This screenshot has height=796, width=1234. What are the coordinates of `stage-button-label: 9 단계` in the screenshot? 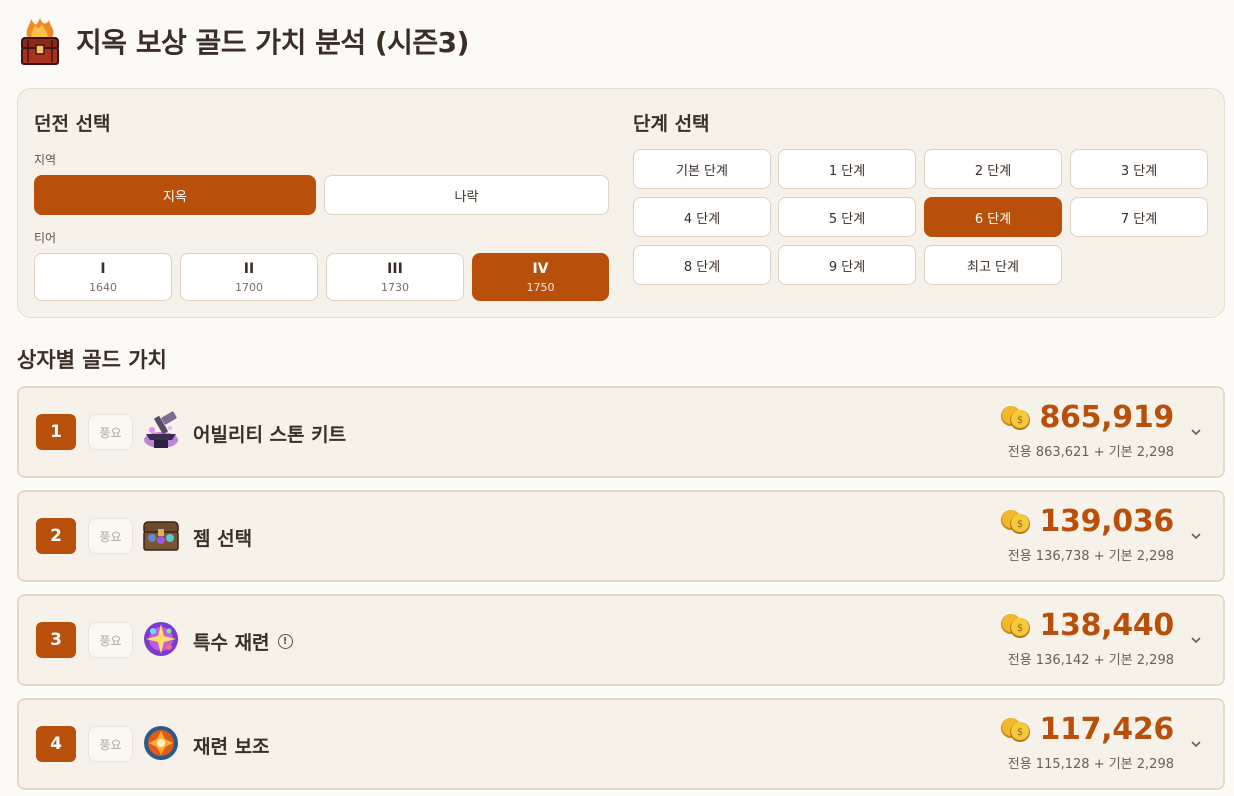 It's located at (847, 267).